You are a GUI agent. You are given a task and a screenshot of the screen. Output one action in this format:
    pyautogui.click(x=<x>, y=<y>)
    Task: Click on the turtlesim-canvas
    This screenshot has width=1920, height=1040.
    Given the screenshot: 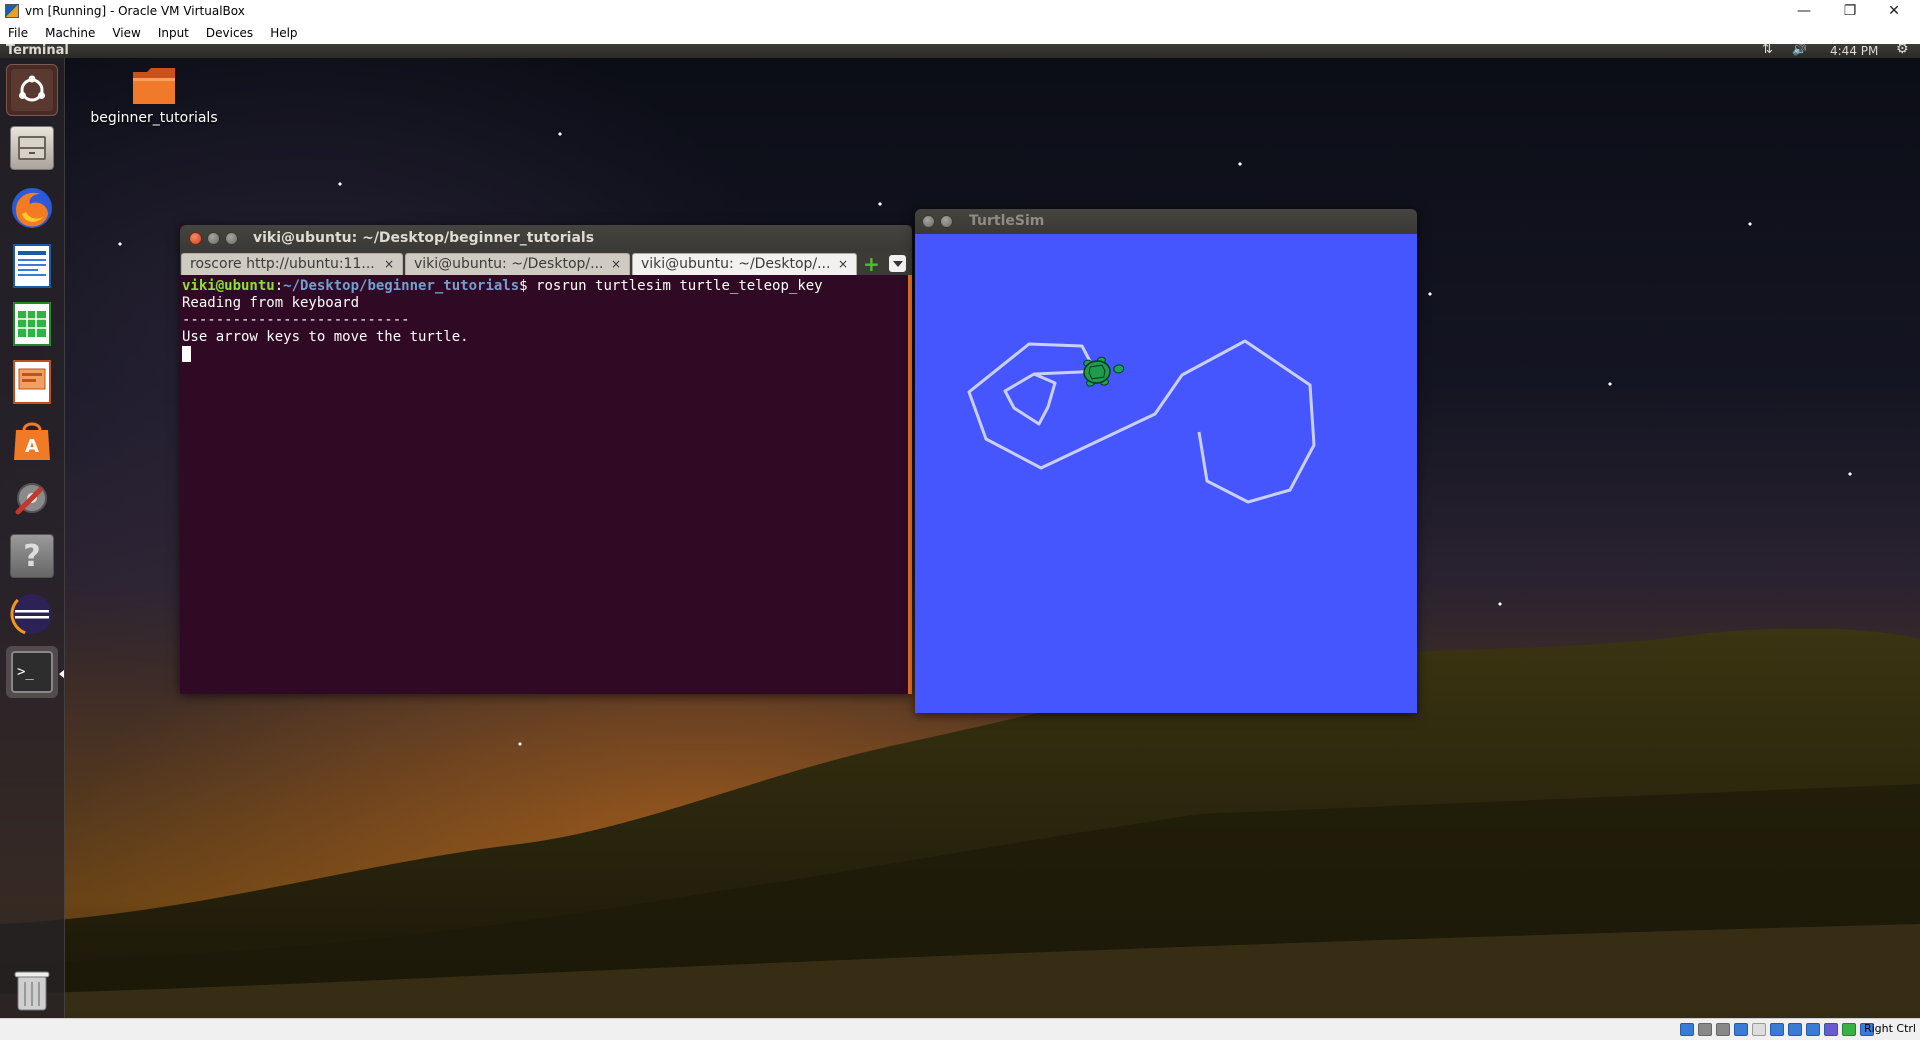 What is the action you would take?
    pyautogui.click(x=1166, y=473)
    